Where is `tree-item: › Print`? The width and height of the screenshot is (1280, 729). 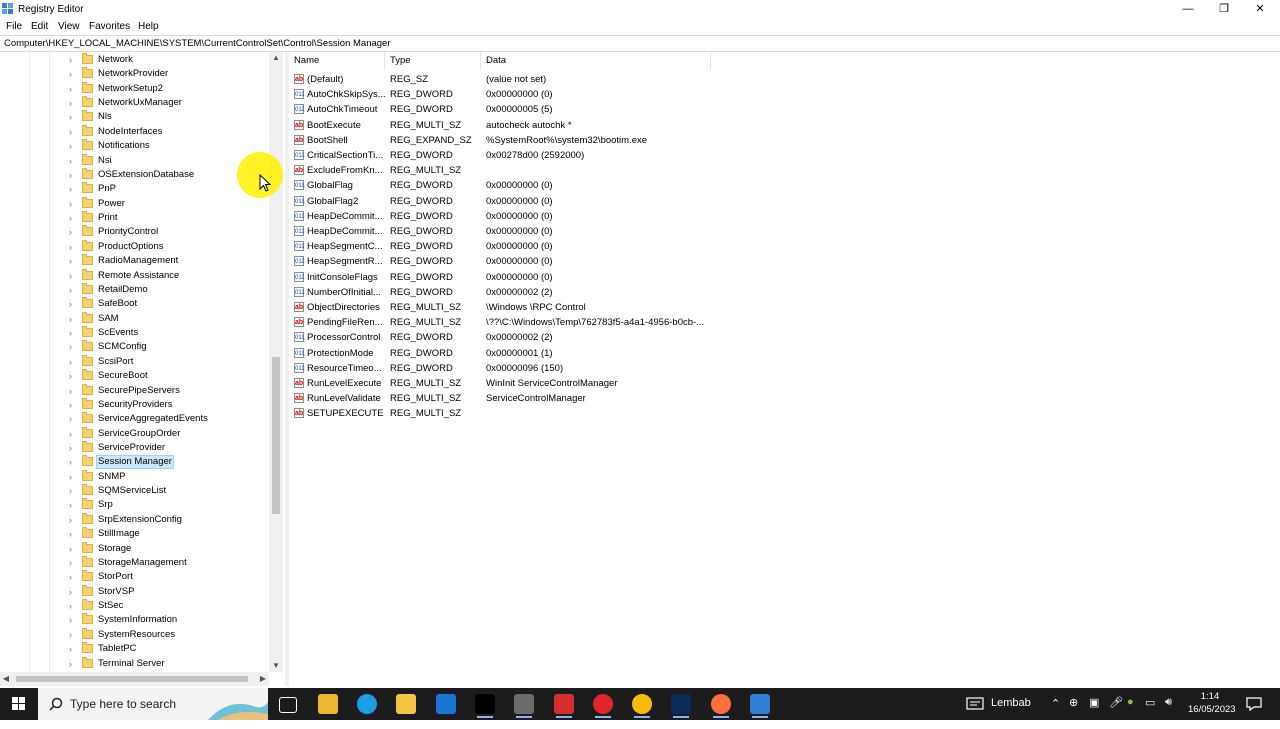
tree-item: › Print is located at coordinates (164, 218).